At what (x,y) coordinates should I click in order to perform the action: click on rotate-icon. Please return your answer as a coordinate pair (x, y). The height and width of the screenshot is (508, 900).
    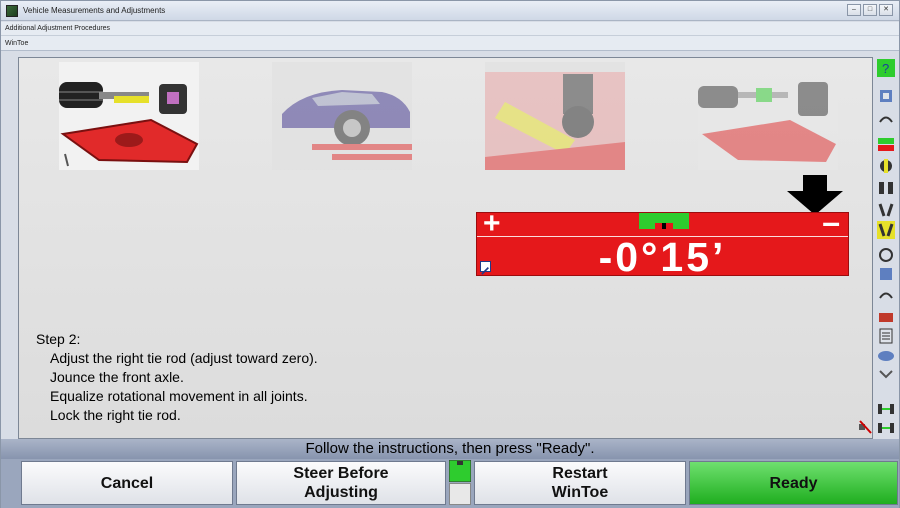
    Looking at the image, I should click on (886, 120).